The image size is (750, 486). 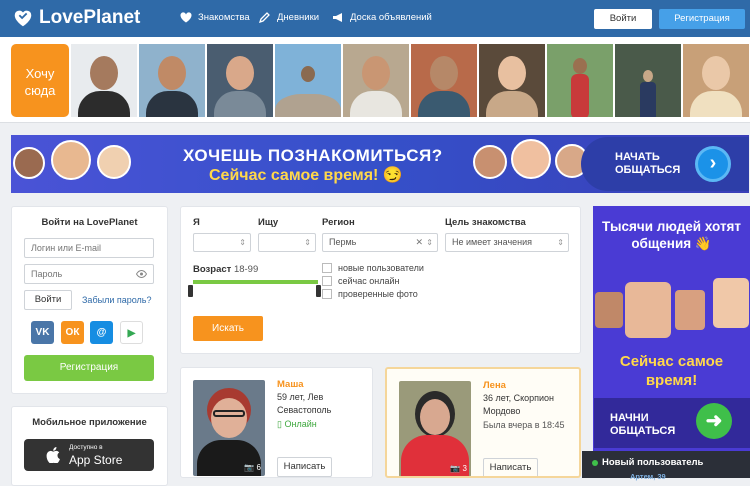 What do you see at coordinates (595, 463) in the screenshot?
I see `online-dot-icon` at bounding box center [595, 463].